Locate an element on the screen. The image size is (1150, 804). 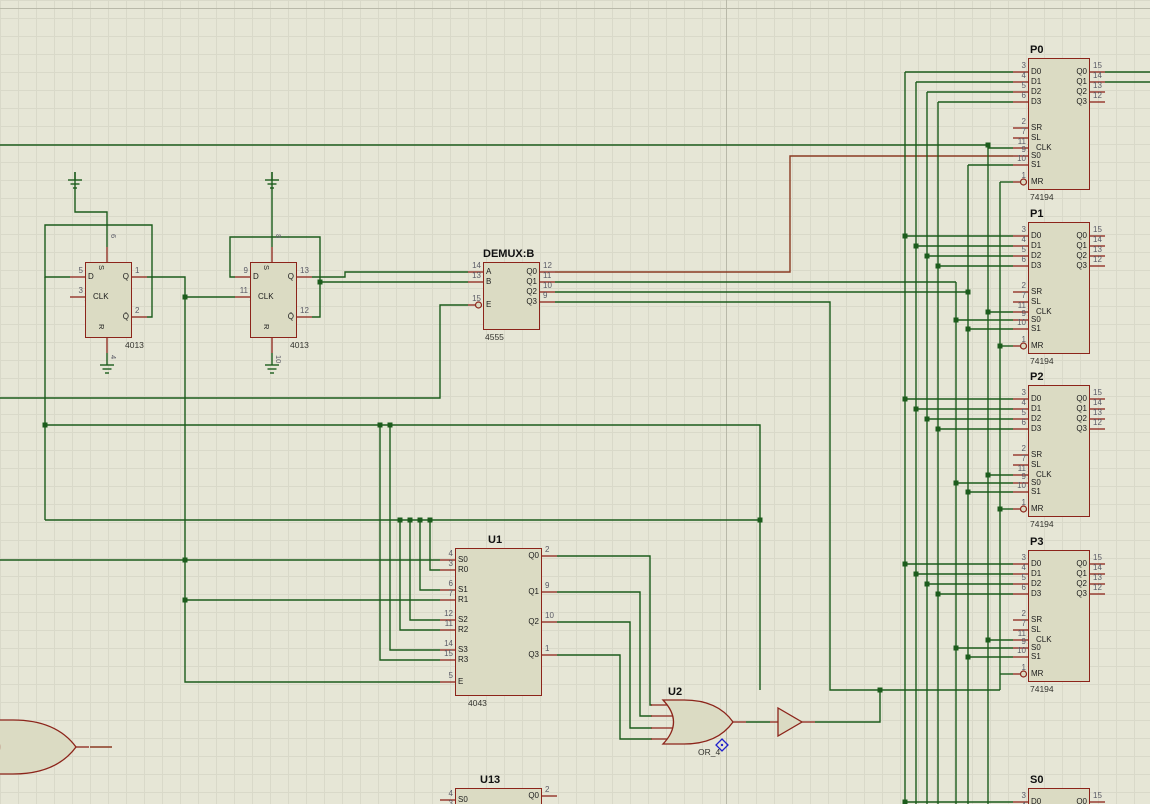
pin-name: Q̄ is located at coordinates (290, 316).